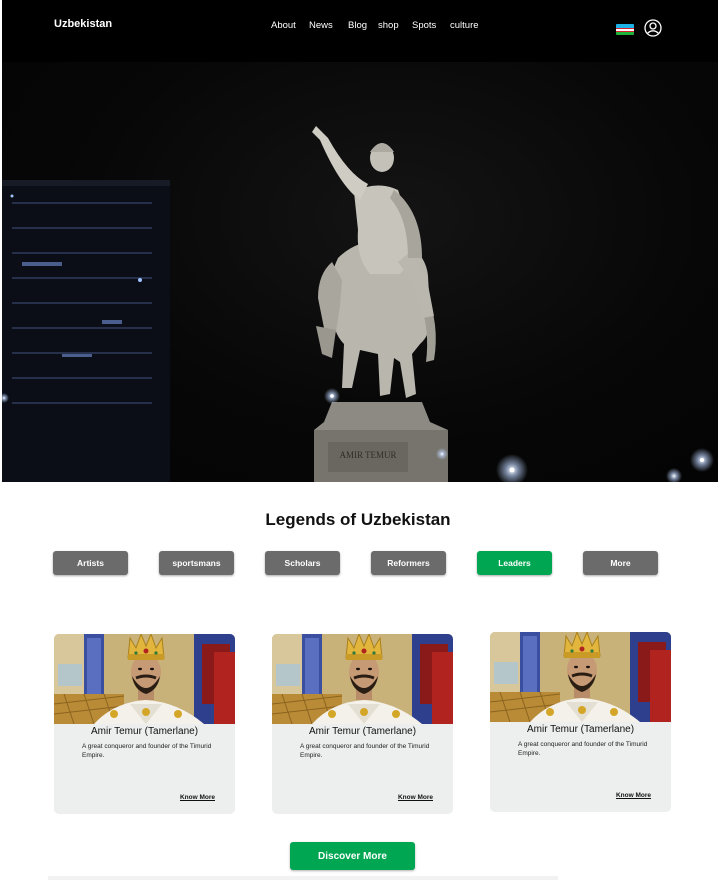 Image resolution: width=720 pixels, height=880 pixels. What do you see at coordinates (83, 24) in the screenshot?
I see `site-brand-logo: Uzbekistan` at bounding box center [83, 24].